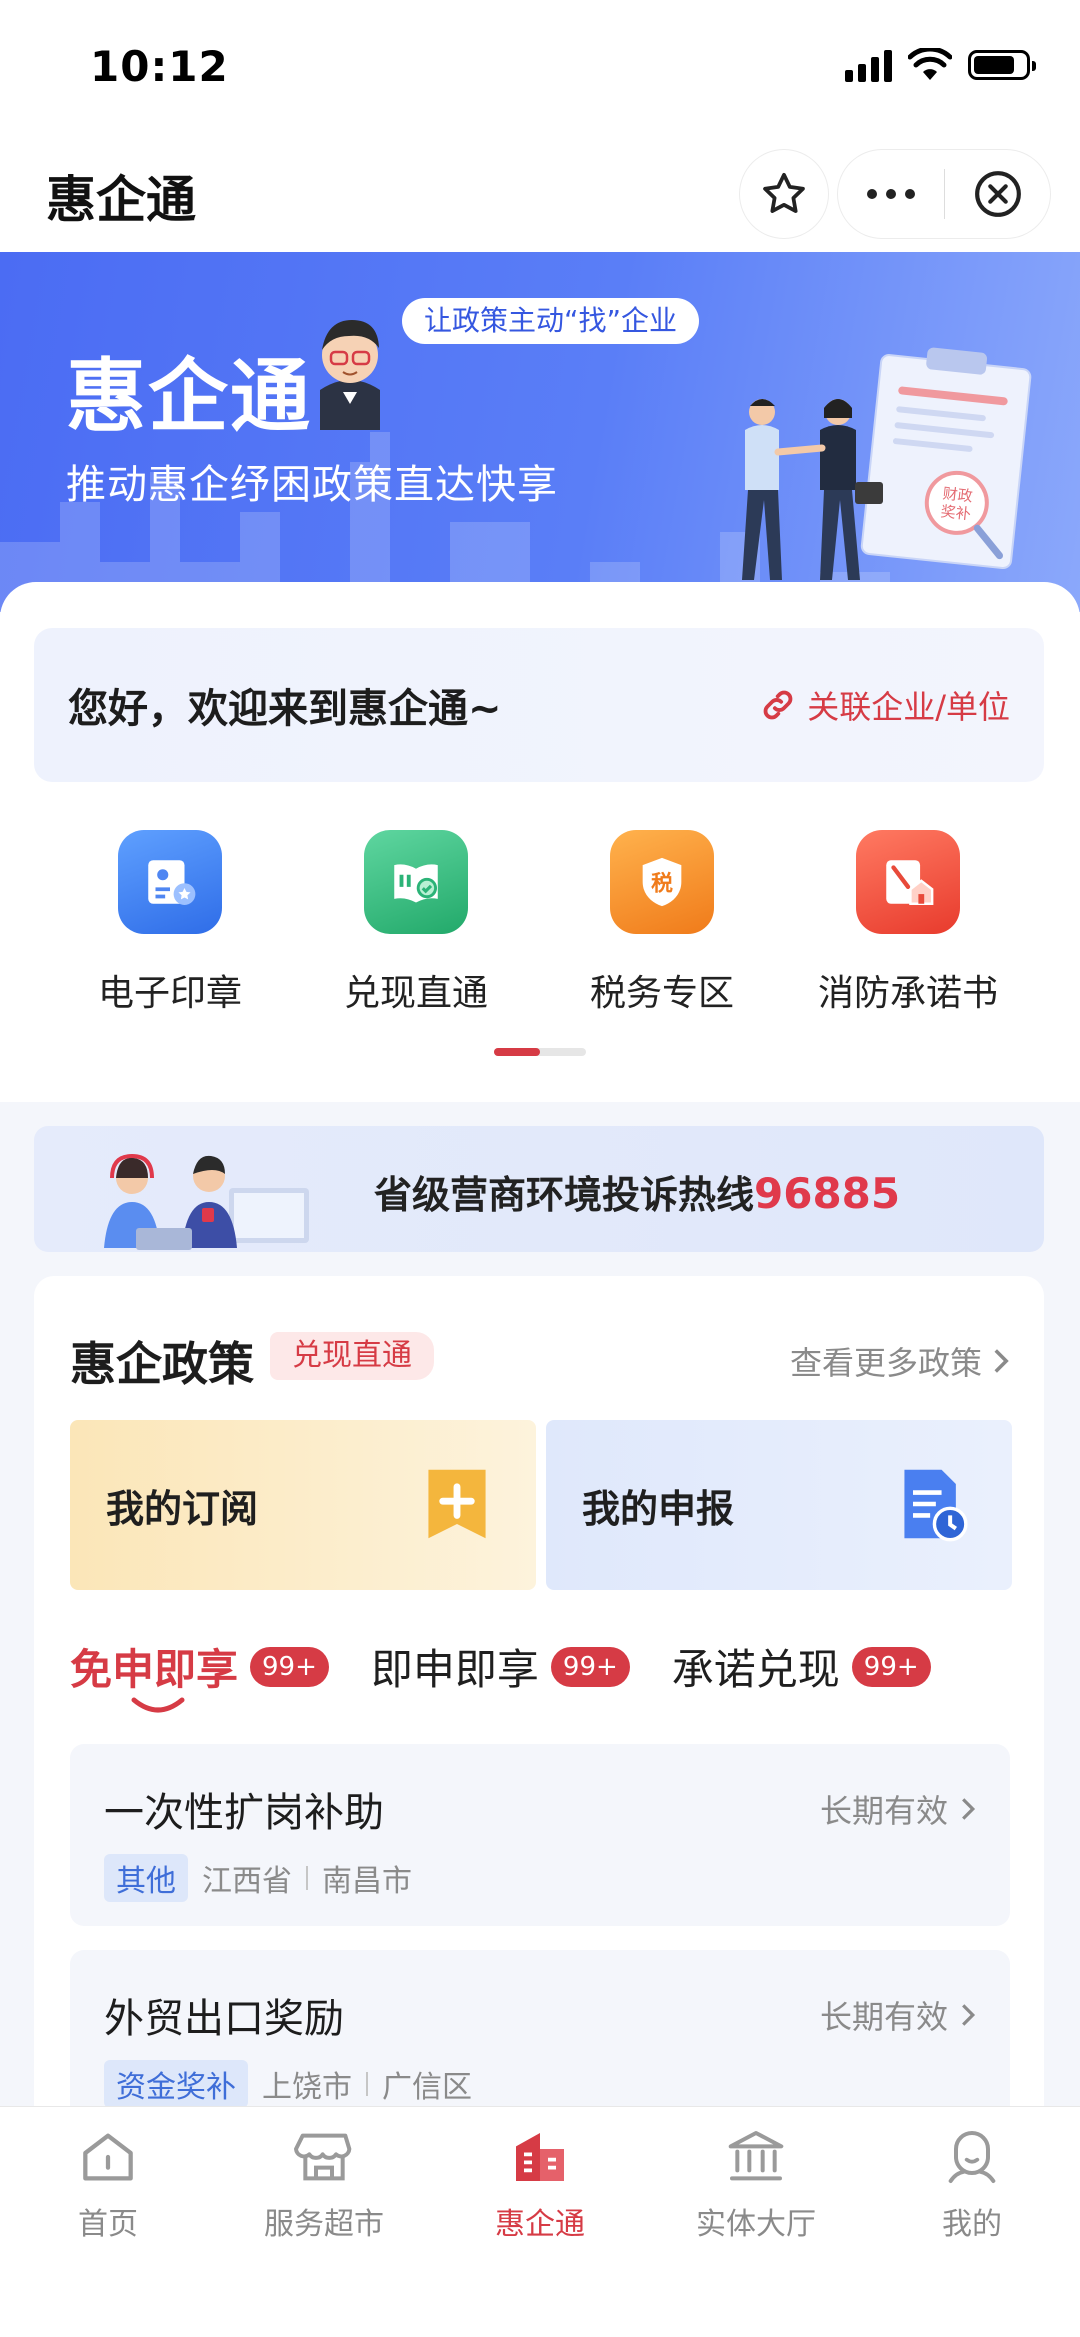 The width and height of the screenshot is (1080, 2337). What do you see at coordinates (146, 1878) in the screenshot?
I see `policy-category: 其他` at bounding box center [146, 1878].